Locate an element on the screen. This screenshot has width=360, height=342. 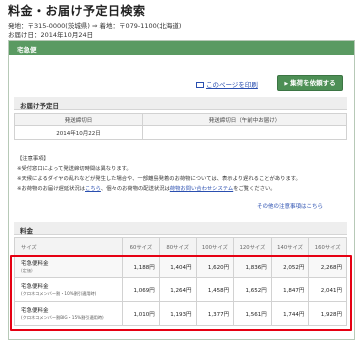
notes-title: 【注意事項】 is located at coordinates (33, 159).